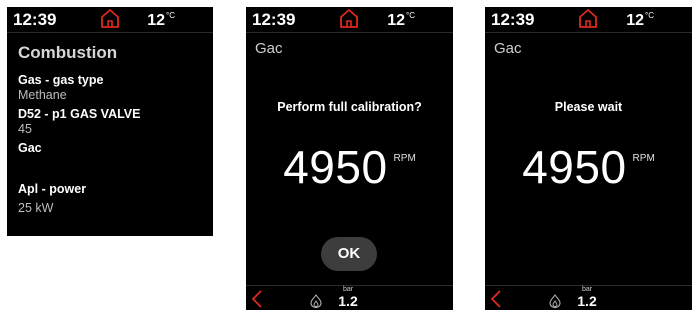  What do you see at coordinates (349, 107) in the screenshot?
I see `calibration-prompt: Perform full calibration?` at bounding box center [349, 107].